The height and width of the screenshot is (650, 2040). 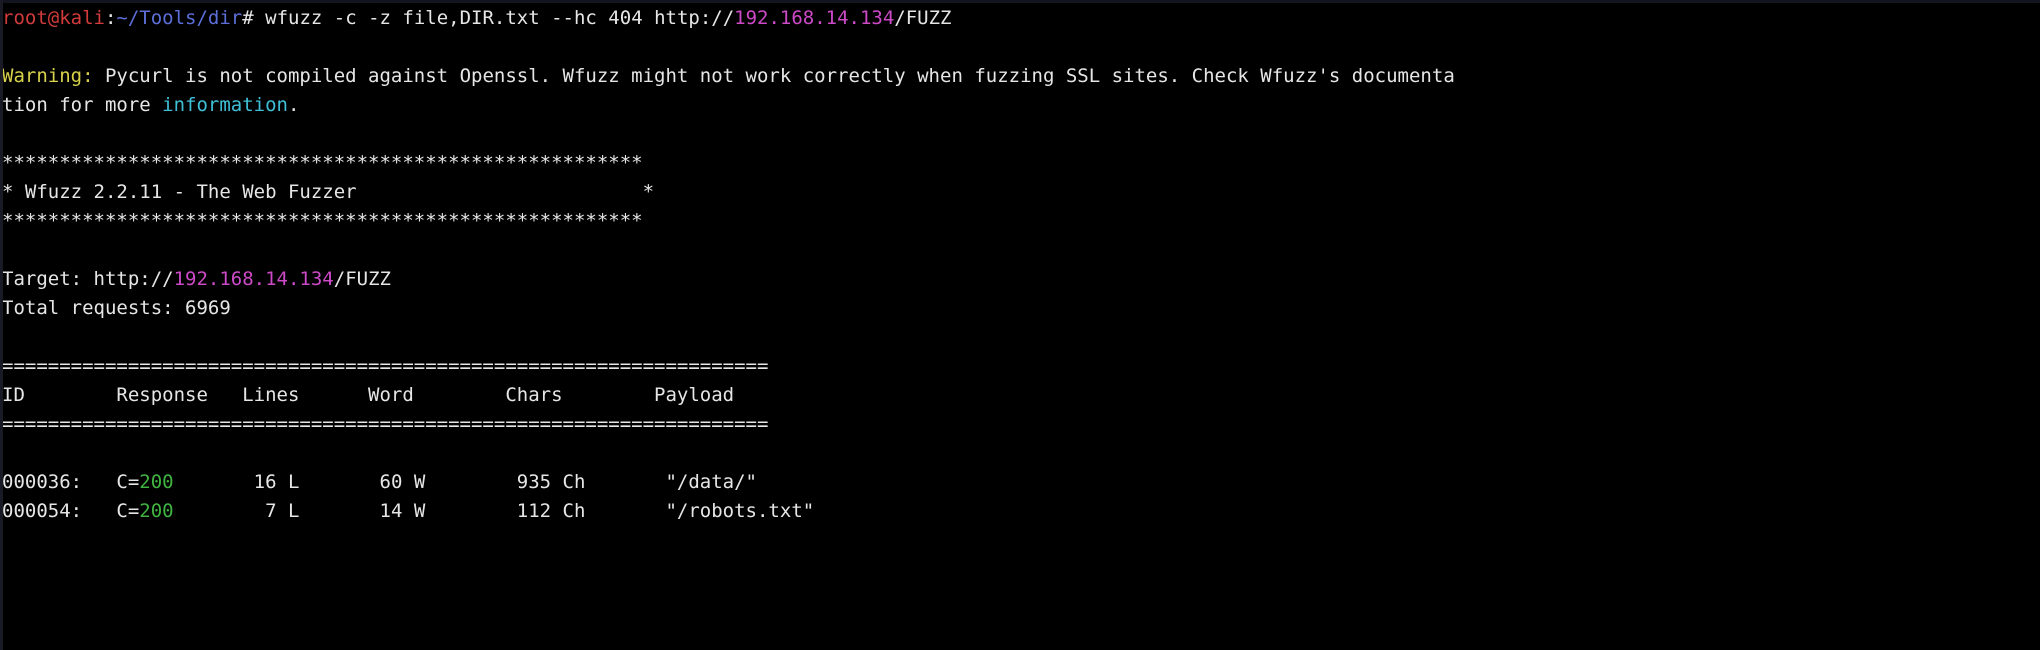 What do you see at coordinates (923, 18) in the screenshot?
I see `command-text-post-ip: /FUZZ` at bounding box center [923, 18].